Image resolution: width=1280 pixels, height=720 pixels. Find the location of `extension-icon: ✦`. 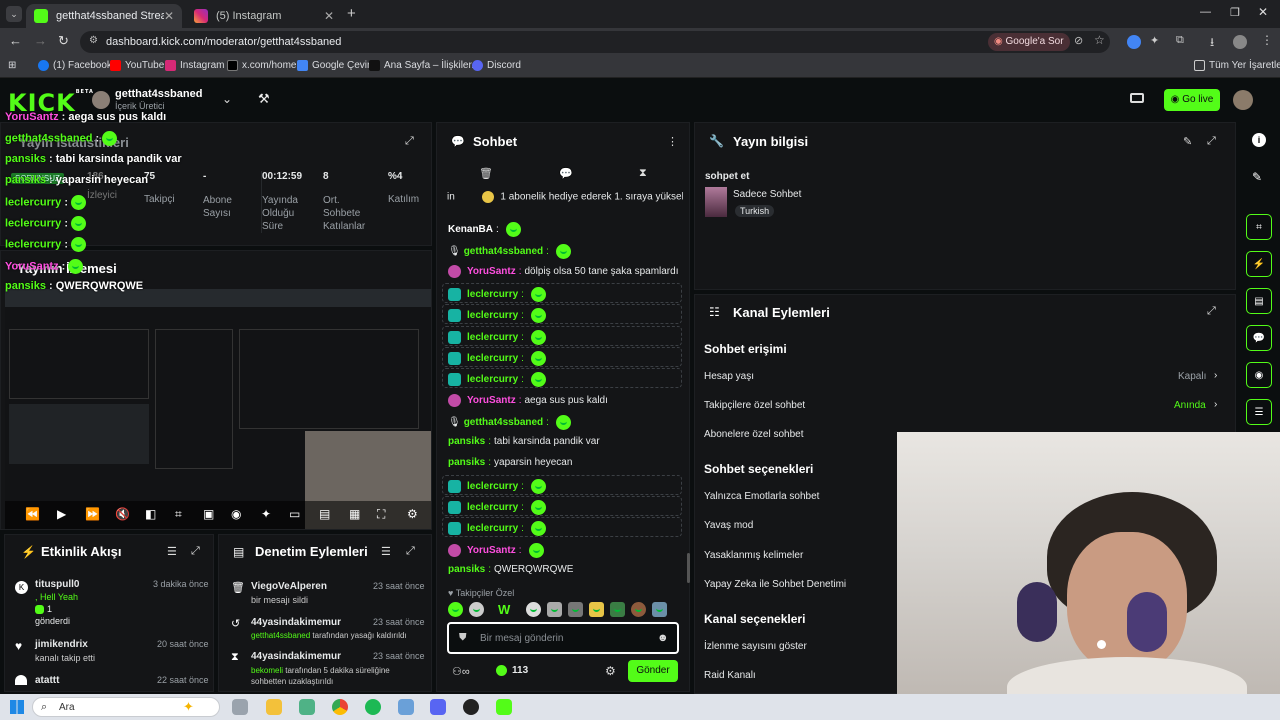

extension-icon: ✦ is located at coordinates (1154, 40).